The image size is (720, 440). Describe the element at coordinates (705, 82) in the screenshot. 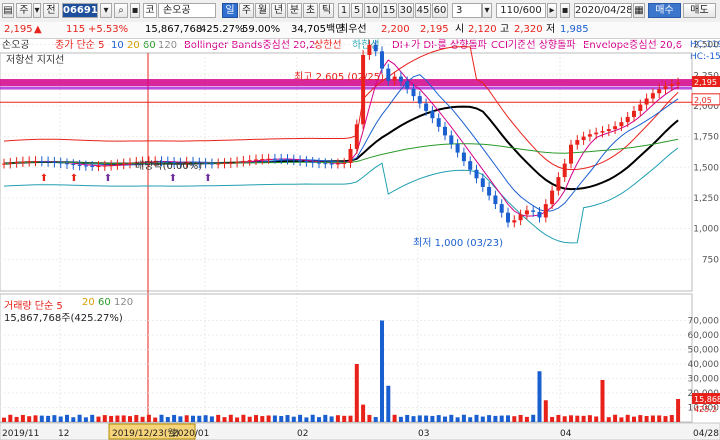

I see `current-price-tag: 2,195` at that location.